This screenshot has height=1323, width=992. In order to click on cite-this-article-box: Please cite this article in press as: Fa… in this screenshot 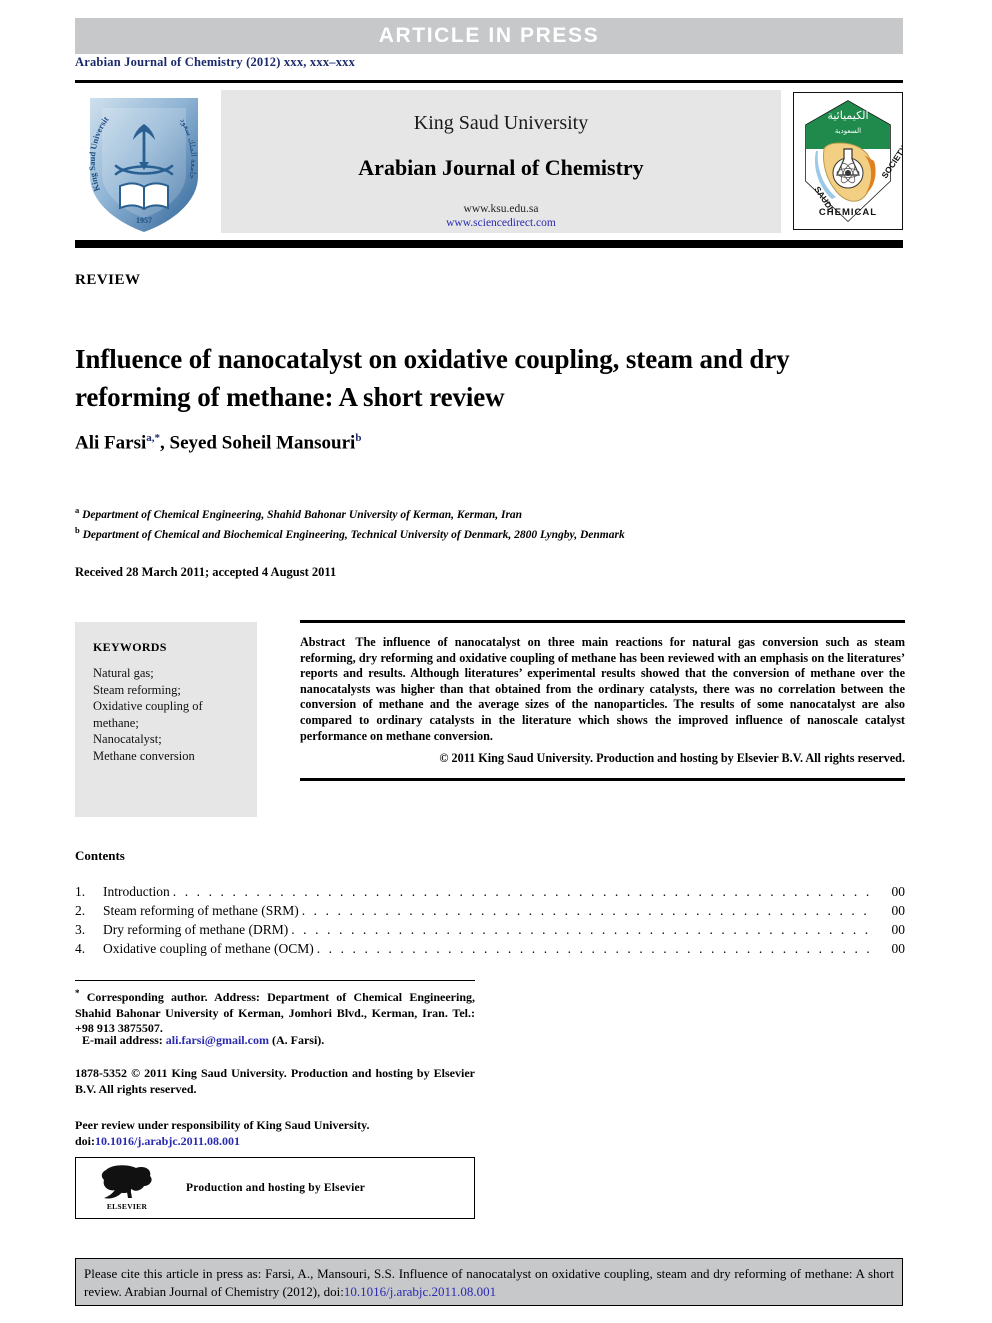, I will do `click(489, 1282)`.